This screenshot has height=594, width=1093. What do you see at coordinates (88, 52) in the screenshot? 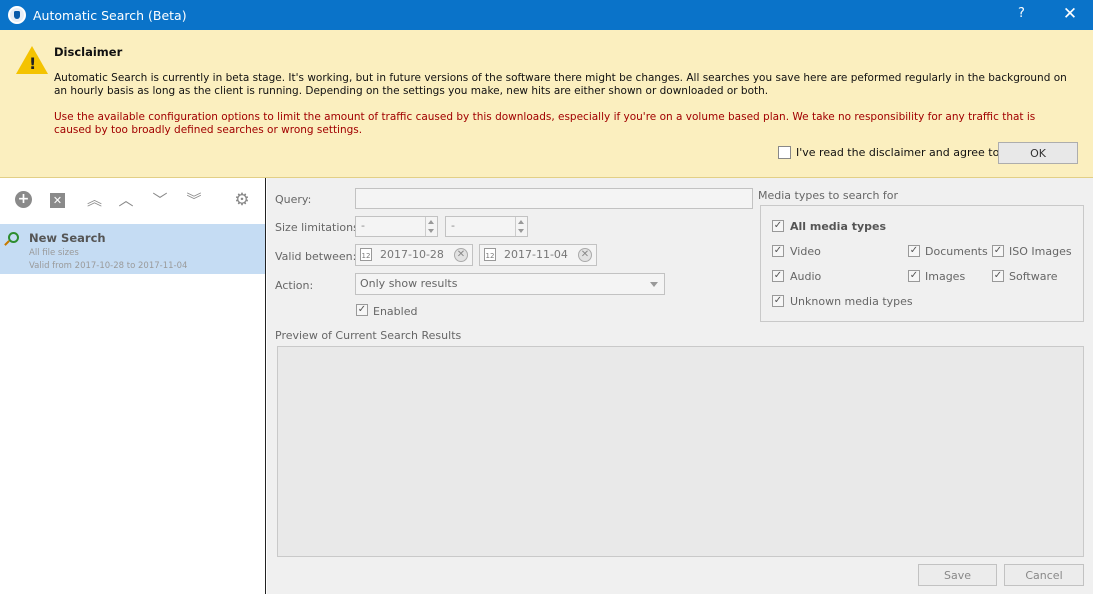
I see `disclaimer-title: Disclaimer` at bounding box center [88, 52].